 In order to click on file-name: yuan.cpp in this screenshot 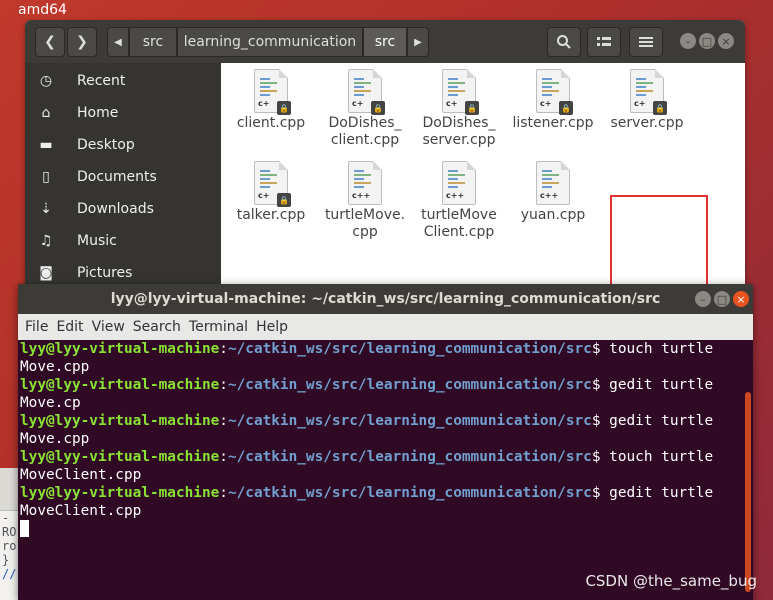, I will do `click(553, 215)`.